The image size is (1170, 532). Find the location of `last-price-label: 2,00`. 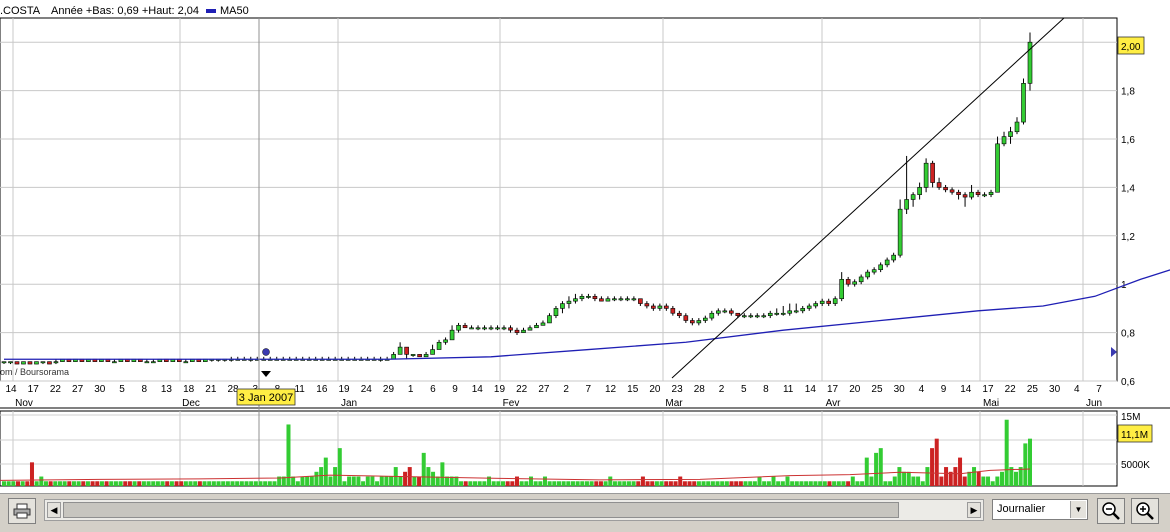

last-price-label: 2,00 is located at coordinates (1131, 47).